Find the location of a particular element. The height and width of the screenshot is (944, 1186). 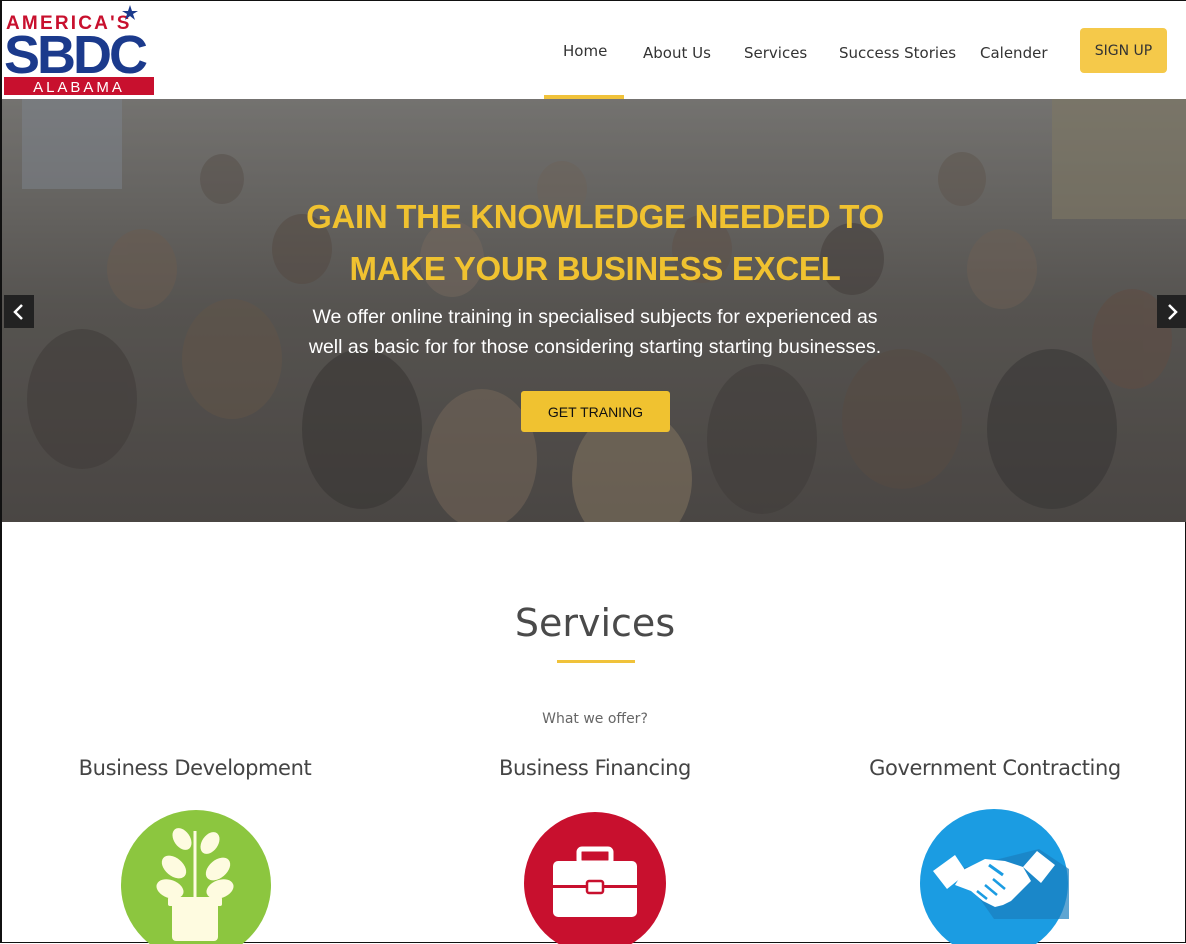

carousel-prev-button is located at coordinates (19, 311).